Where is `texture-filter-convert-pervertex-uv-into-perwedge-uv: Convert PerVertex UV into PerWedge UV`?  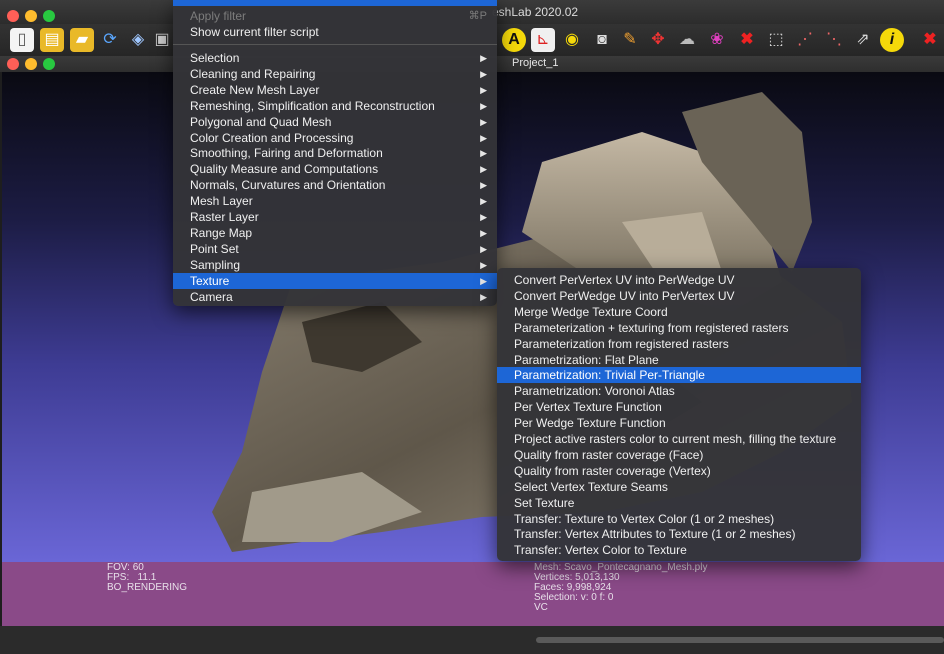
texture-filter-convert-pervertex-uv-into-perwedge-uv: Convert PerVertex UV into PerWedge UV is located at coordinates (679, 280).